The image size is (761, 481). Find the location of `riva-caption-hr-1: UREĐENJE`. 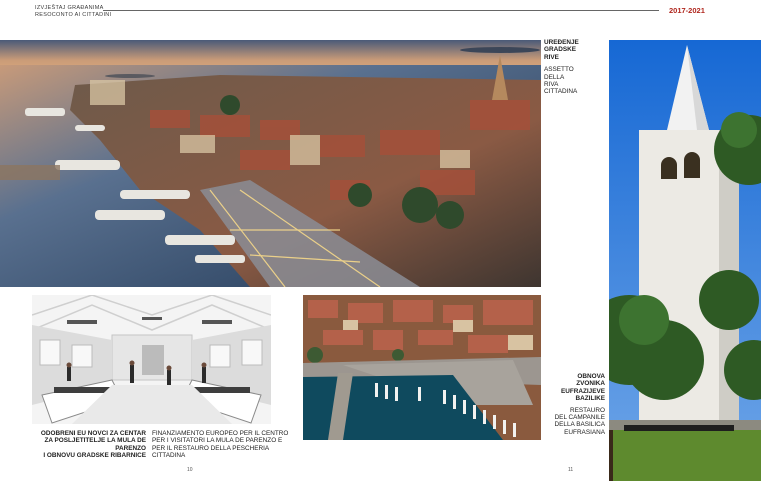

riva-caption-hr-1: UREĐENJE is located at coordinates (561, 42).